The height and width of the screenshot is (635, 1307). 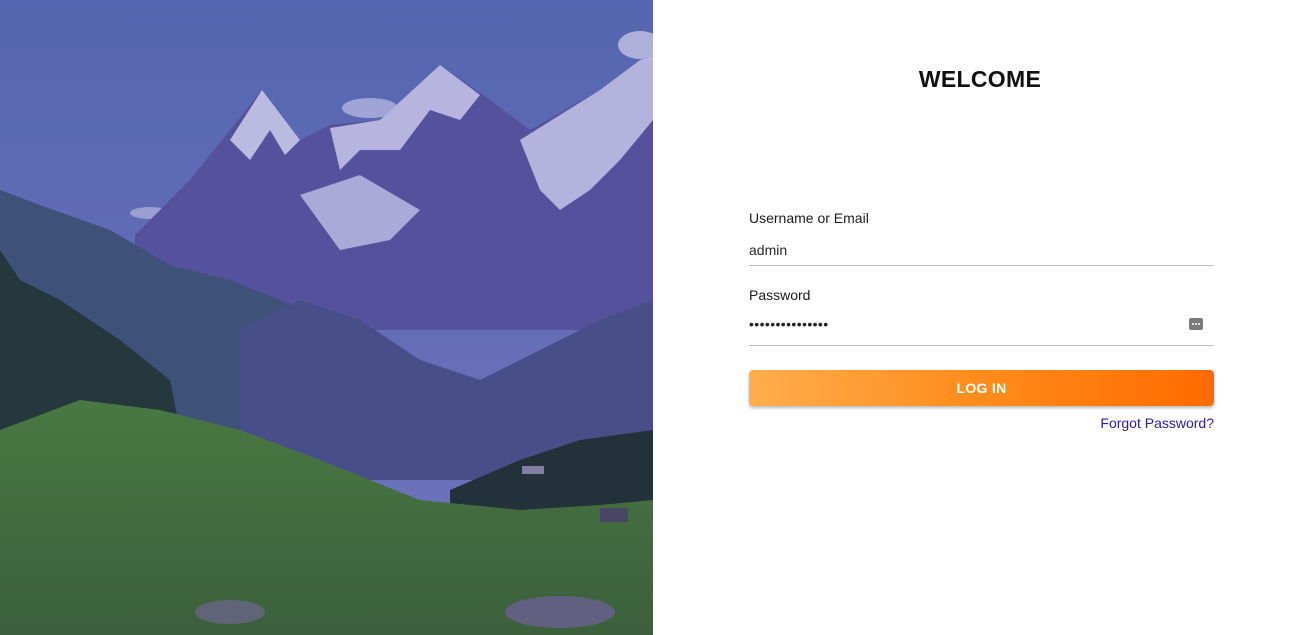 What do you see at coordinates (1196, 324) in the screenshot?
I see `password-dots-icon` at bounding box center [1196, 324].